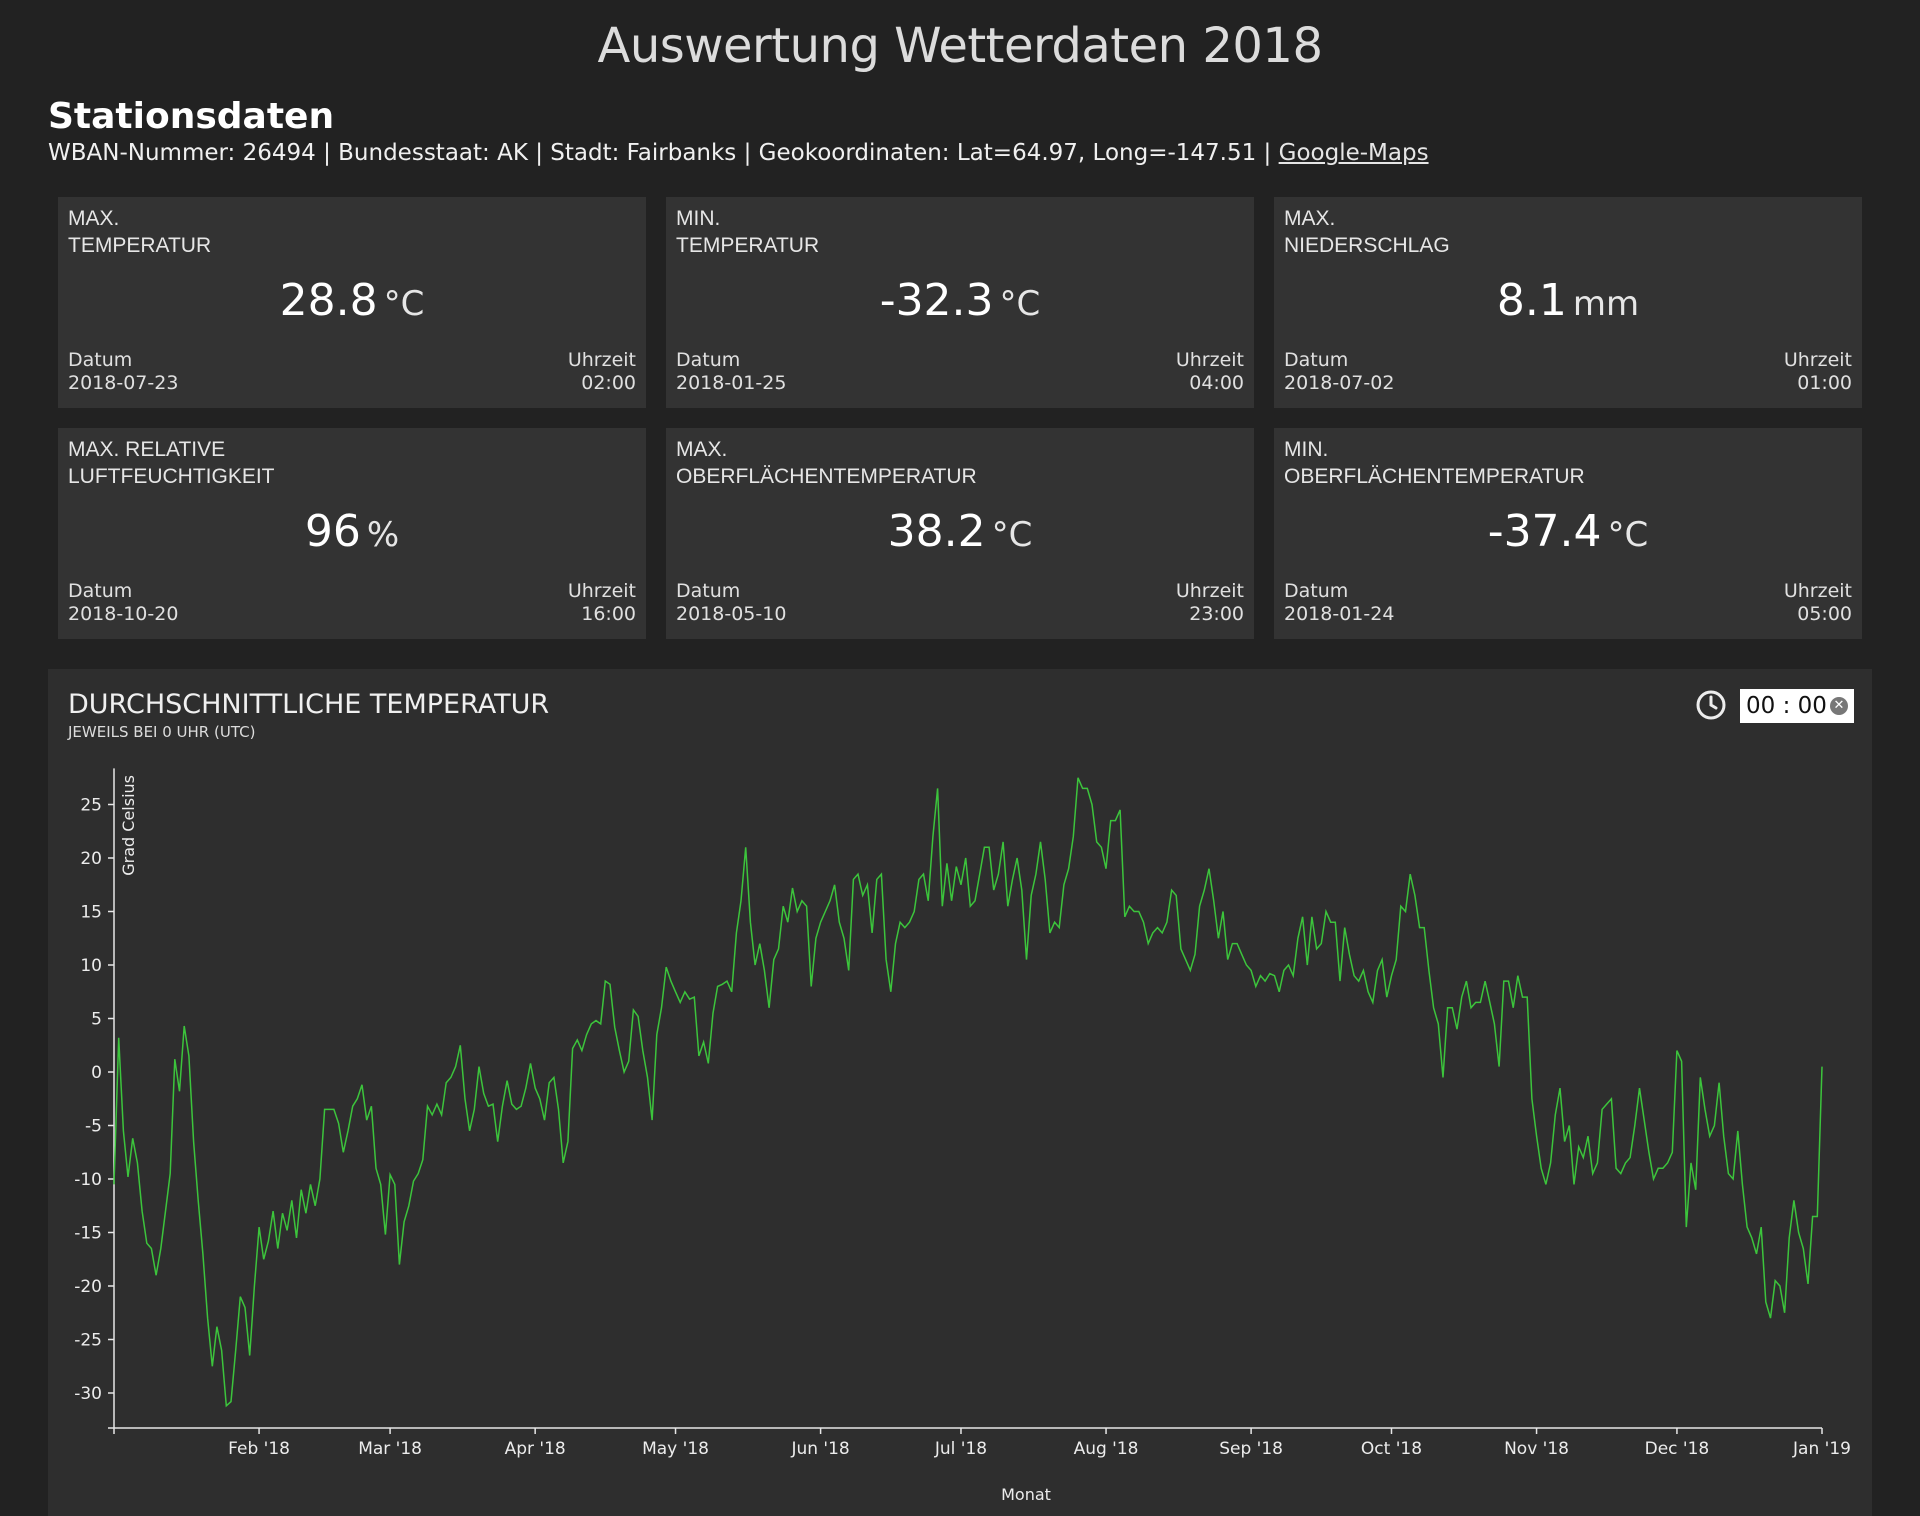 The image size is (1920, 1516). I want to click on x-tick-label: Sep '18, so click(1251, 1449).